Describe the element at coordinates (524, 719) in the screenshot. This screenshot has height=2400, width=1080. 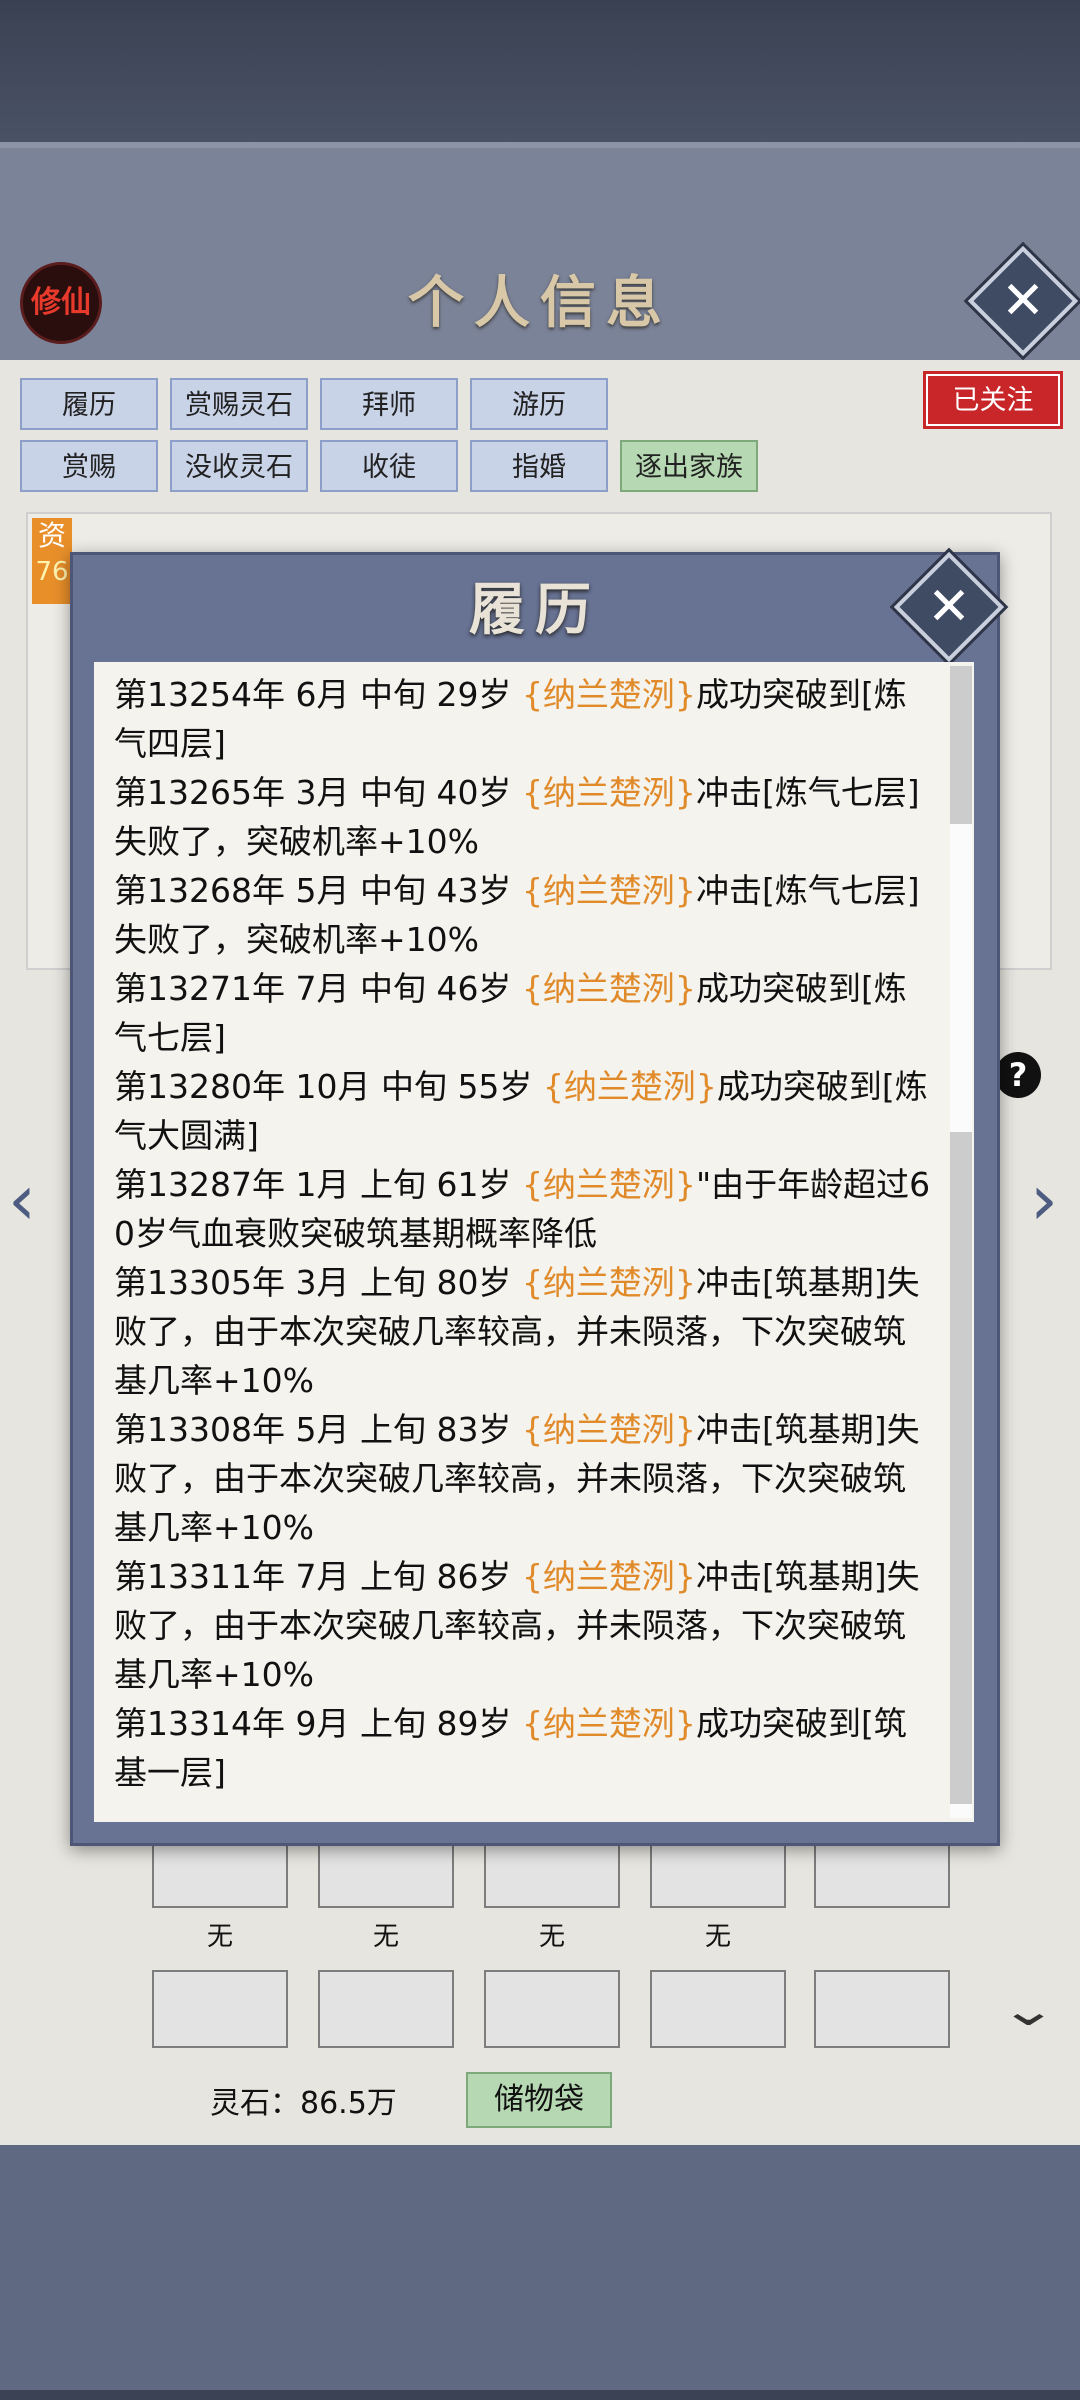
I see `log-entry: 第13254年 6月 中旬 29岁 {纳兰楚洌}成功突破到[炼气四层]` at that location.